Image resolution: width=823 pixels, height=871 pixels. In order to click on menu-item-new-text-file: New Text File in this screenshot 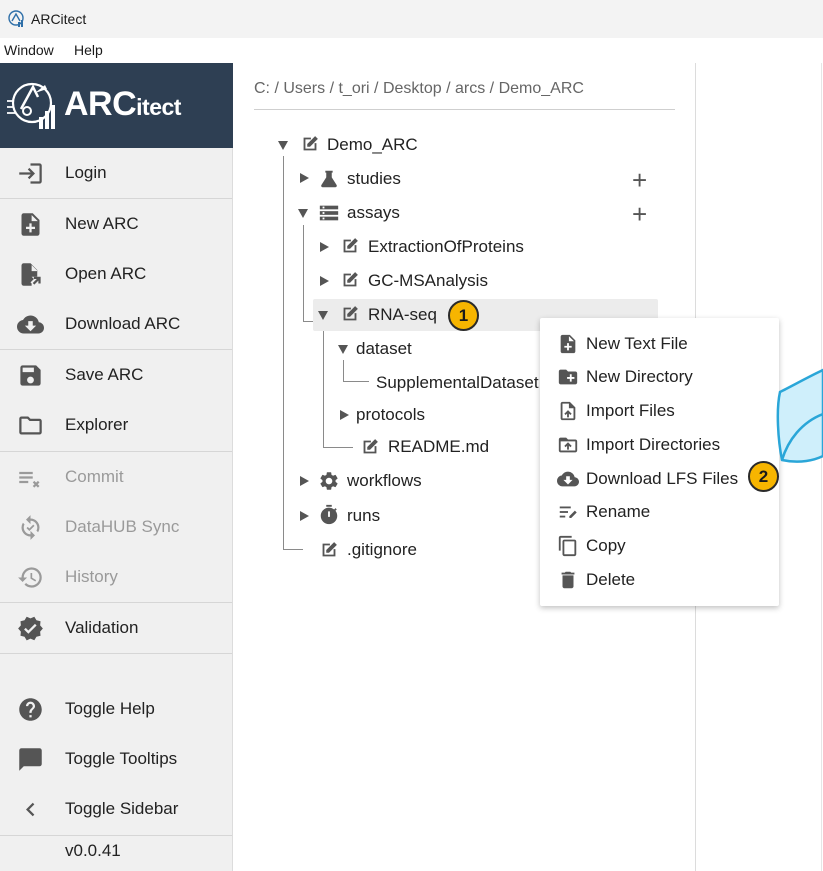, I will do `click(659, 344)`.